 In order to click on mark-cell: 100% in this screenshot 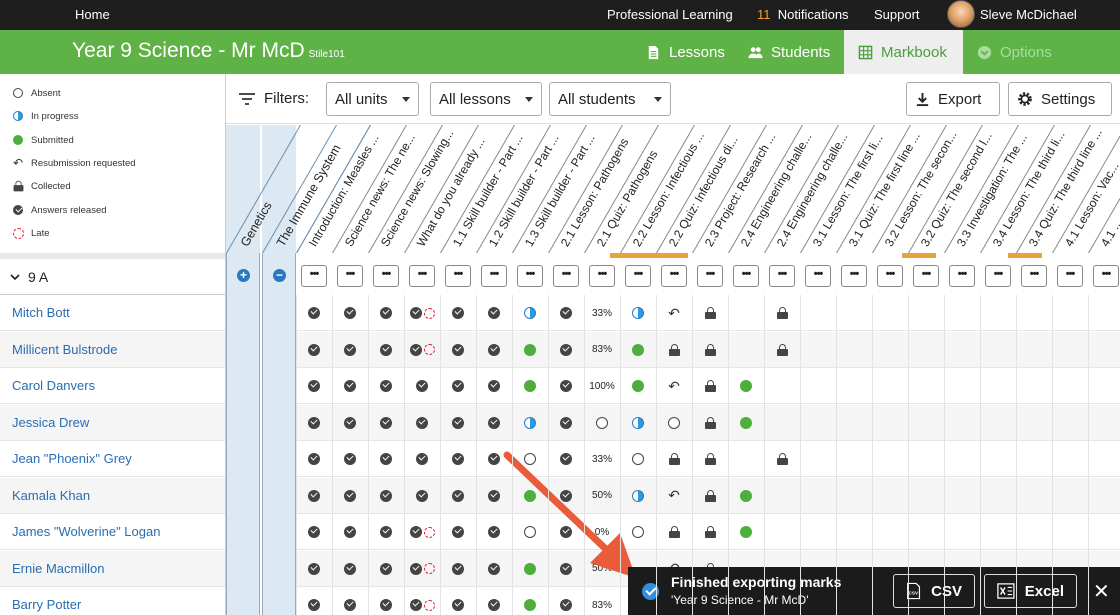, I will do `click(602, 386)`.